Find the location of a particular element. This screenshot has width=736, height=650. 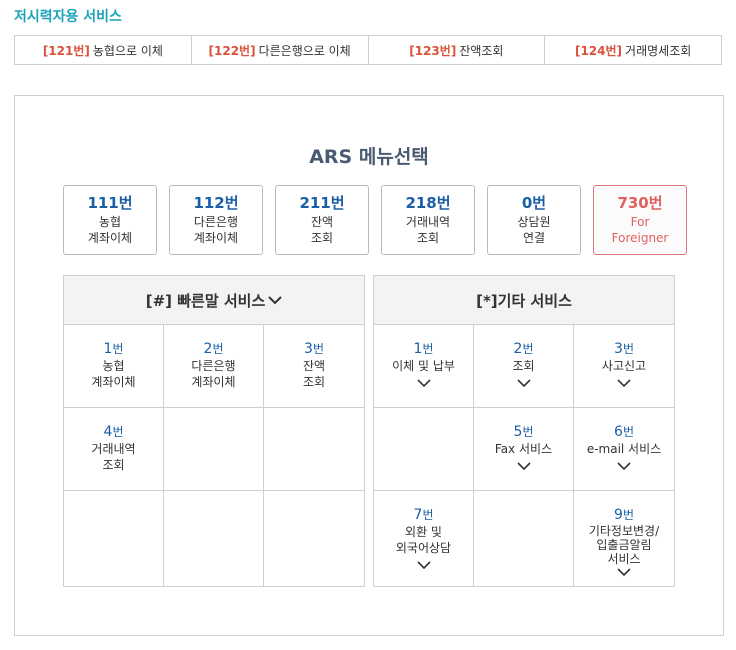

menu-button-number: 0번 is located at coordinates (534, 203).